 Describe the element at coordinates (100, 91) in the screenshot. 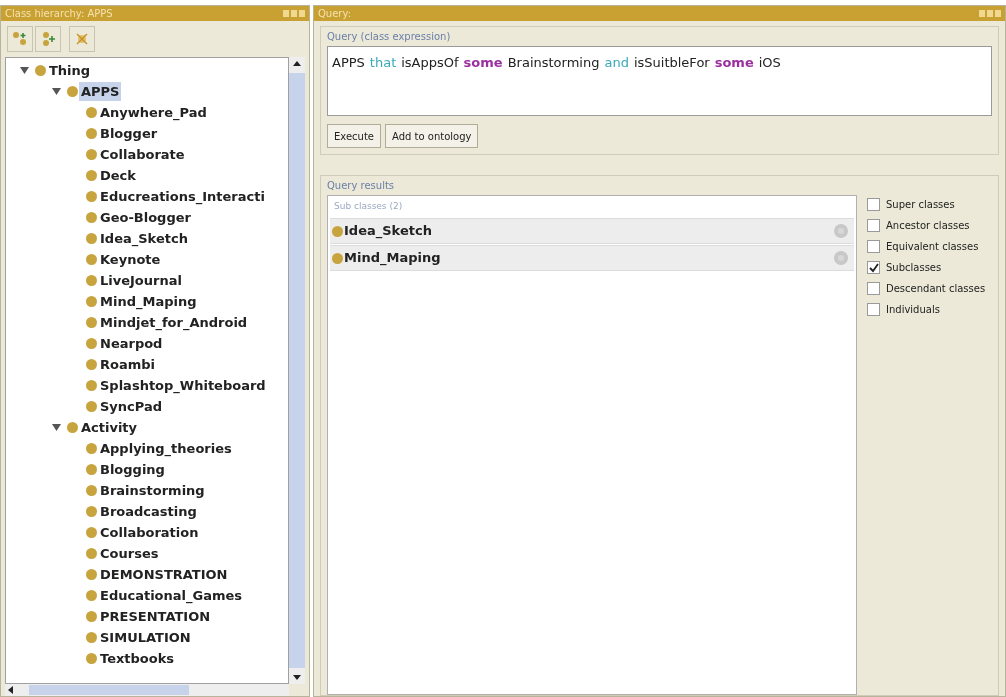

I see `tree-item: APPS` at that location.